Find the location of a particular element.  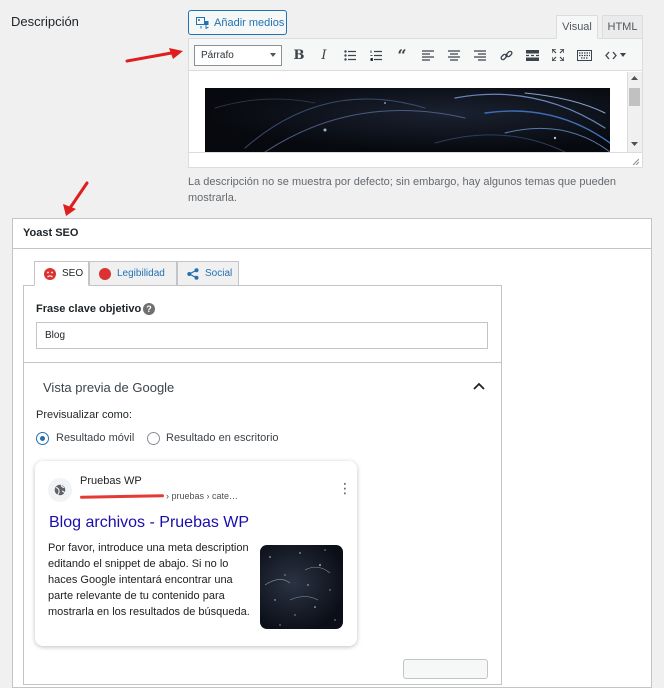

tab-social-label: Social is located at coordinates (219, 273).